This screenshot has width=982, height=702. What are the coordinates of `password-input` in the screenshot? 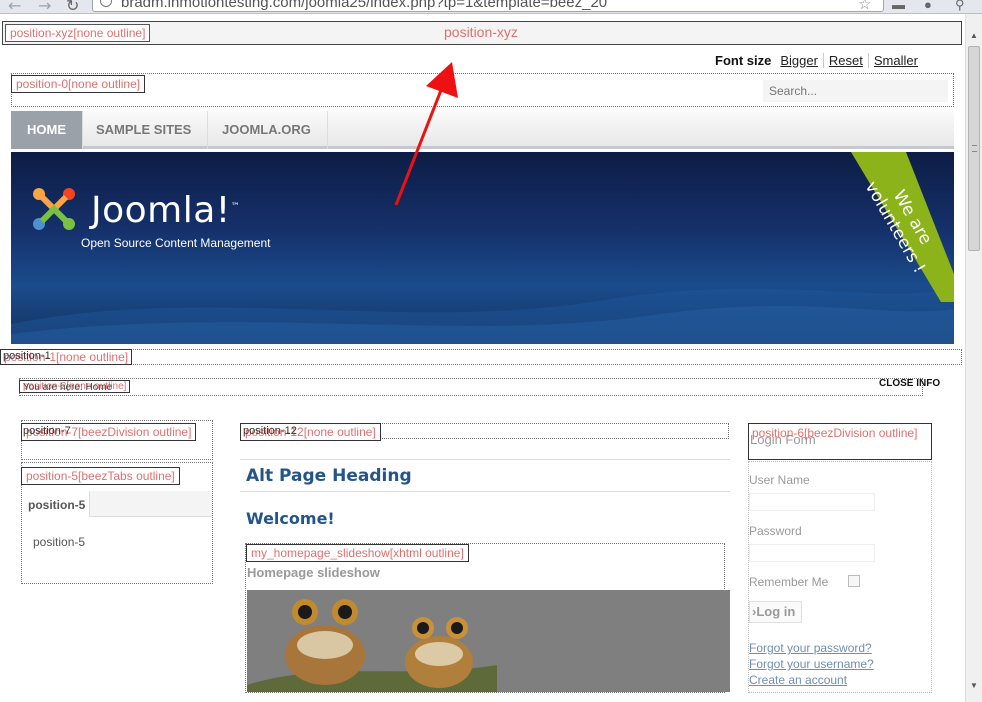 It's located at (812, 553).